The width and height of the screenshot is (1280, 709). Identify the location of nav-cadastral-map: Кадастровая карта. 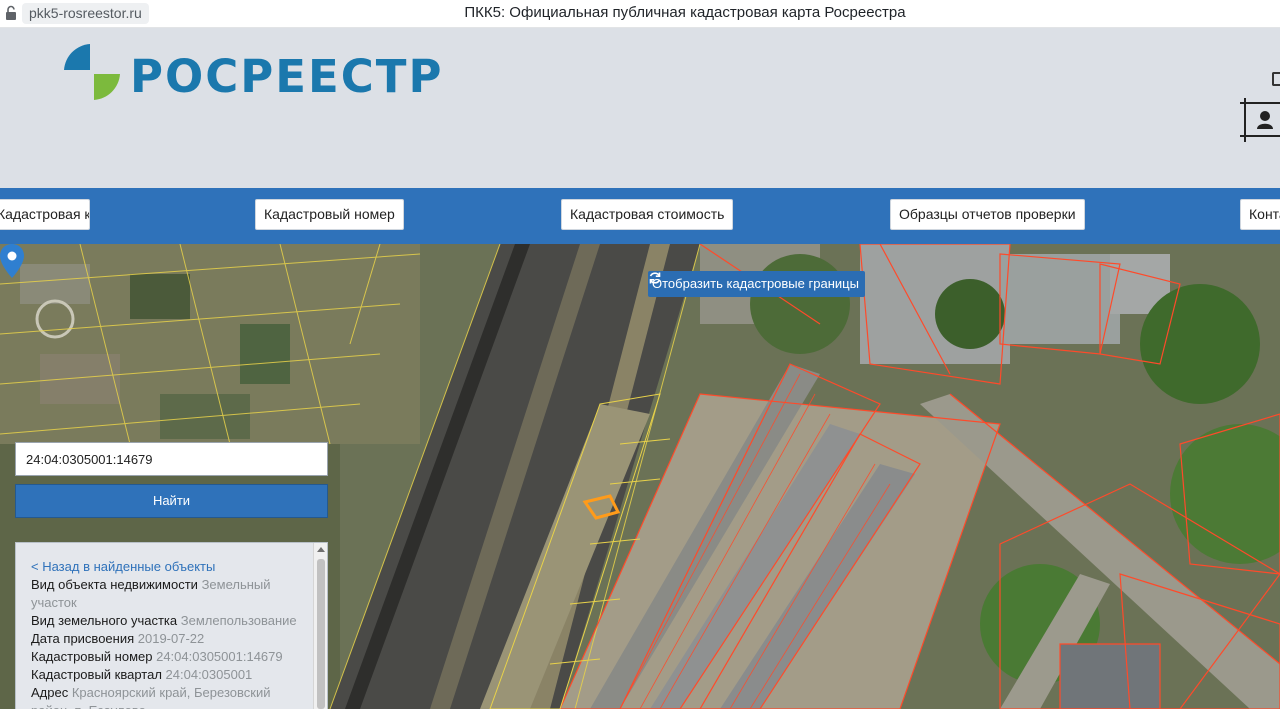
(45, 214).